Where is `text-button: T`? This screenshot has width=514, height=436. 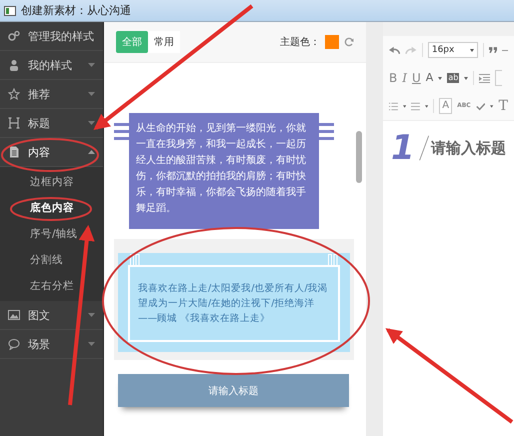
text-button: T is located at coordinates (503, 106).